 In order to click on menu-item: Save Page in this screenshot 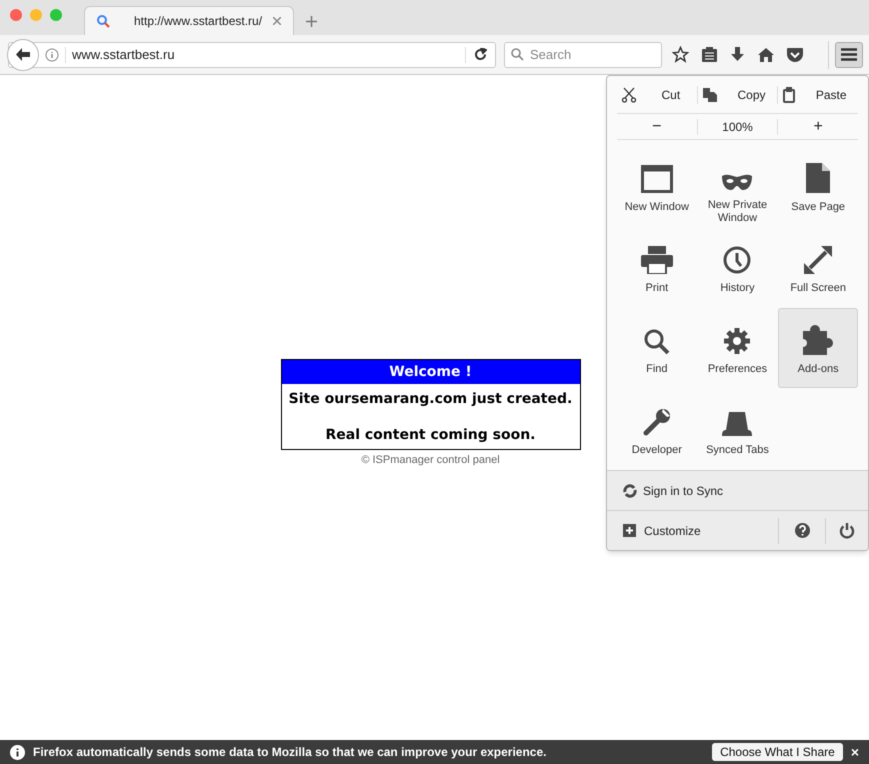, I will do `click(818, 186)`.